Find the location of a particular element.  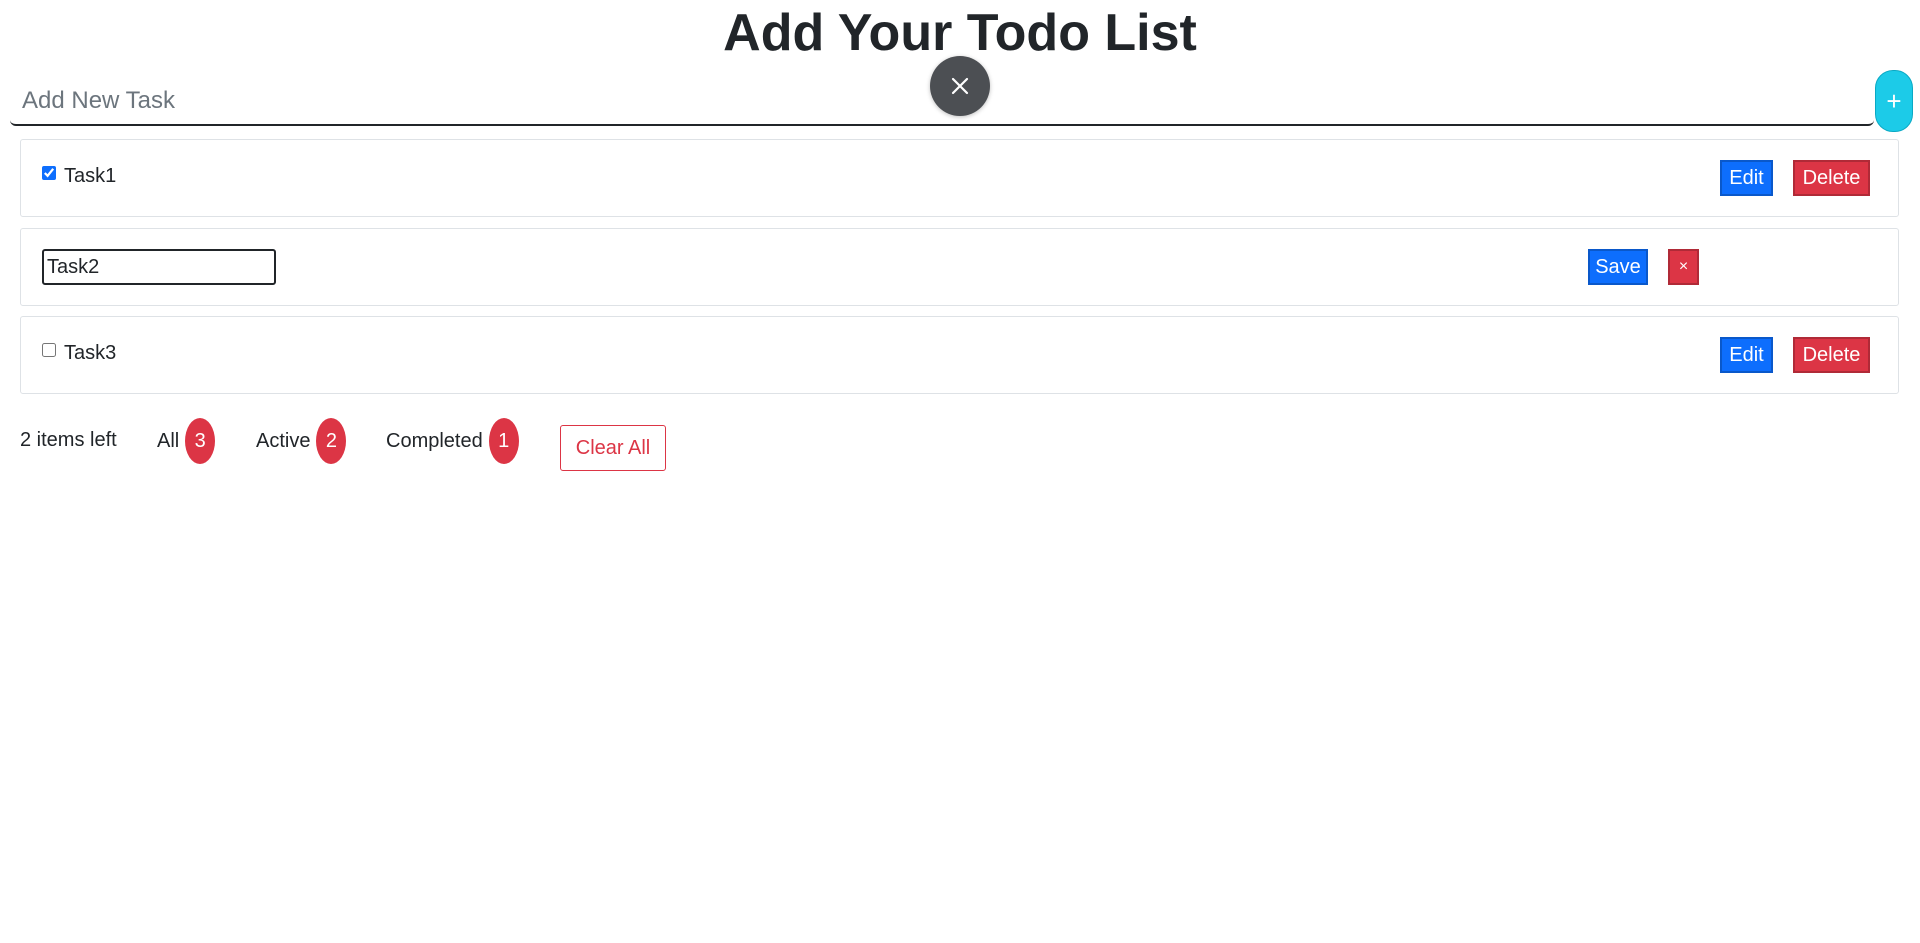

task-row: Task1 Edit Delete is located at coordinates (959, 178).